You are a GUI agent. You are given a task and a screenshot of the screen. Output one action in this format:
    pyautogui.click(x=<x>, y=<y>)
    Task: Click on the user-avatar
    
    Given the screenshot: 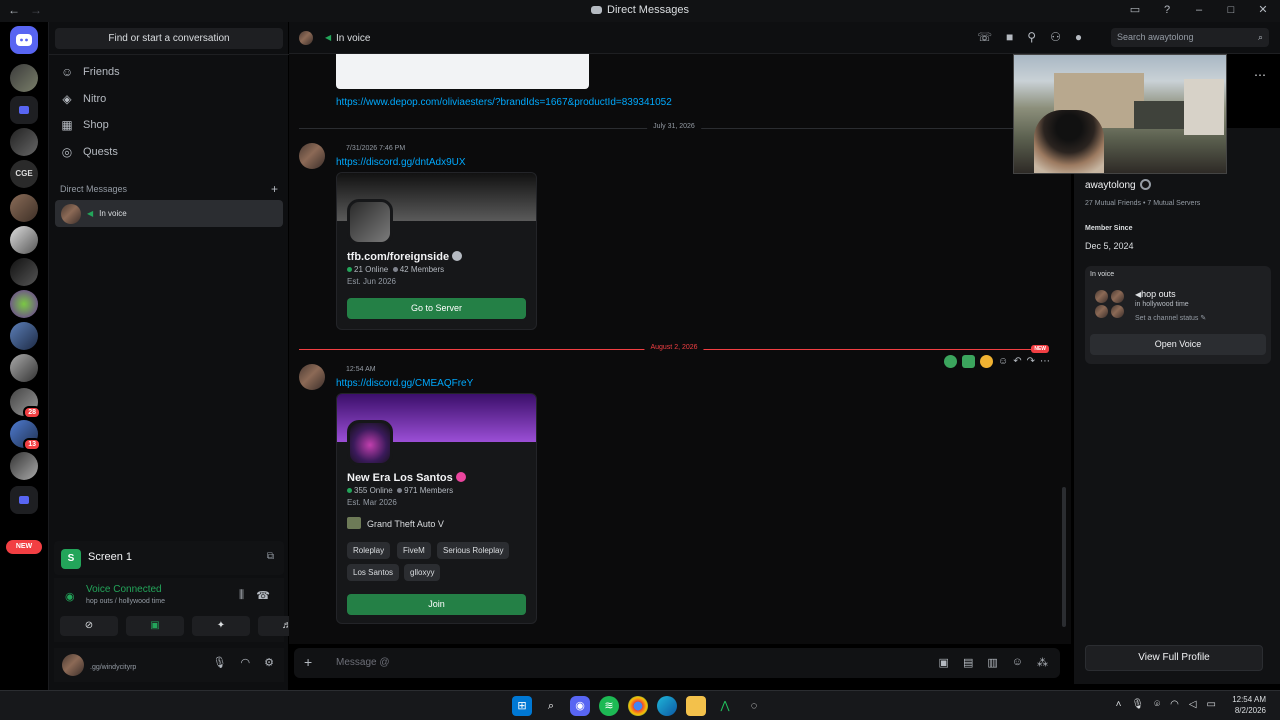 What is the action you would take?
    pyautogui.click(x=73, y=665)
    